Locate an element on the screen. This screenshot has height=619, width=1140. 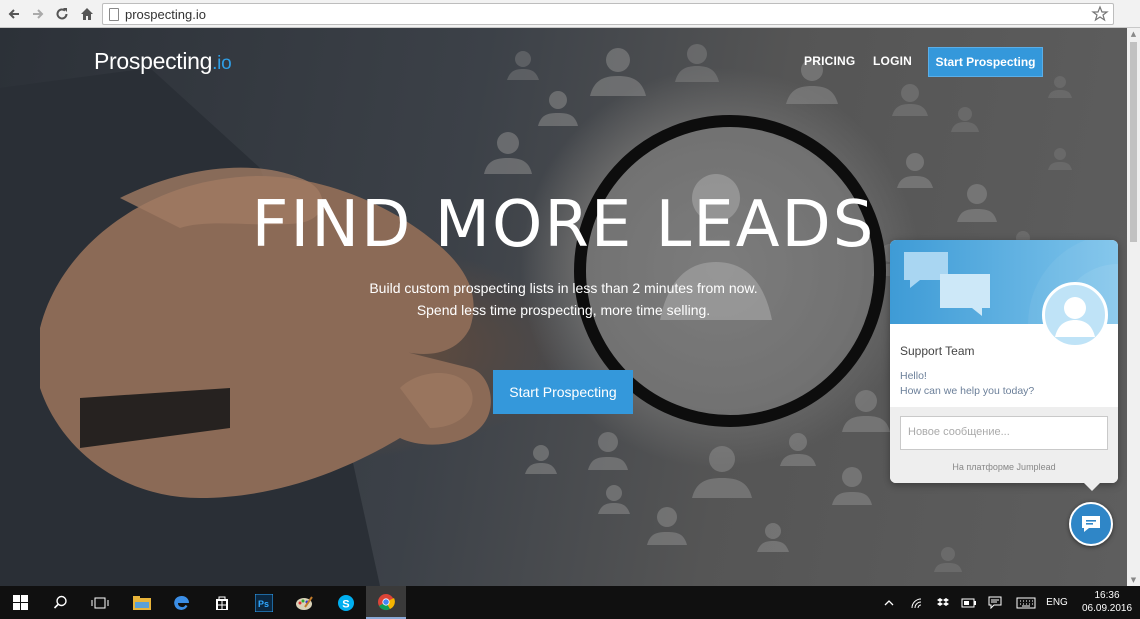
site-logo: Prospecting.io is located at coordinates (163, 61).